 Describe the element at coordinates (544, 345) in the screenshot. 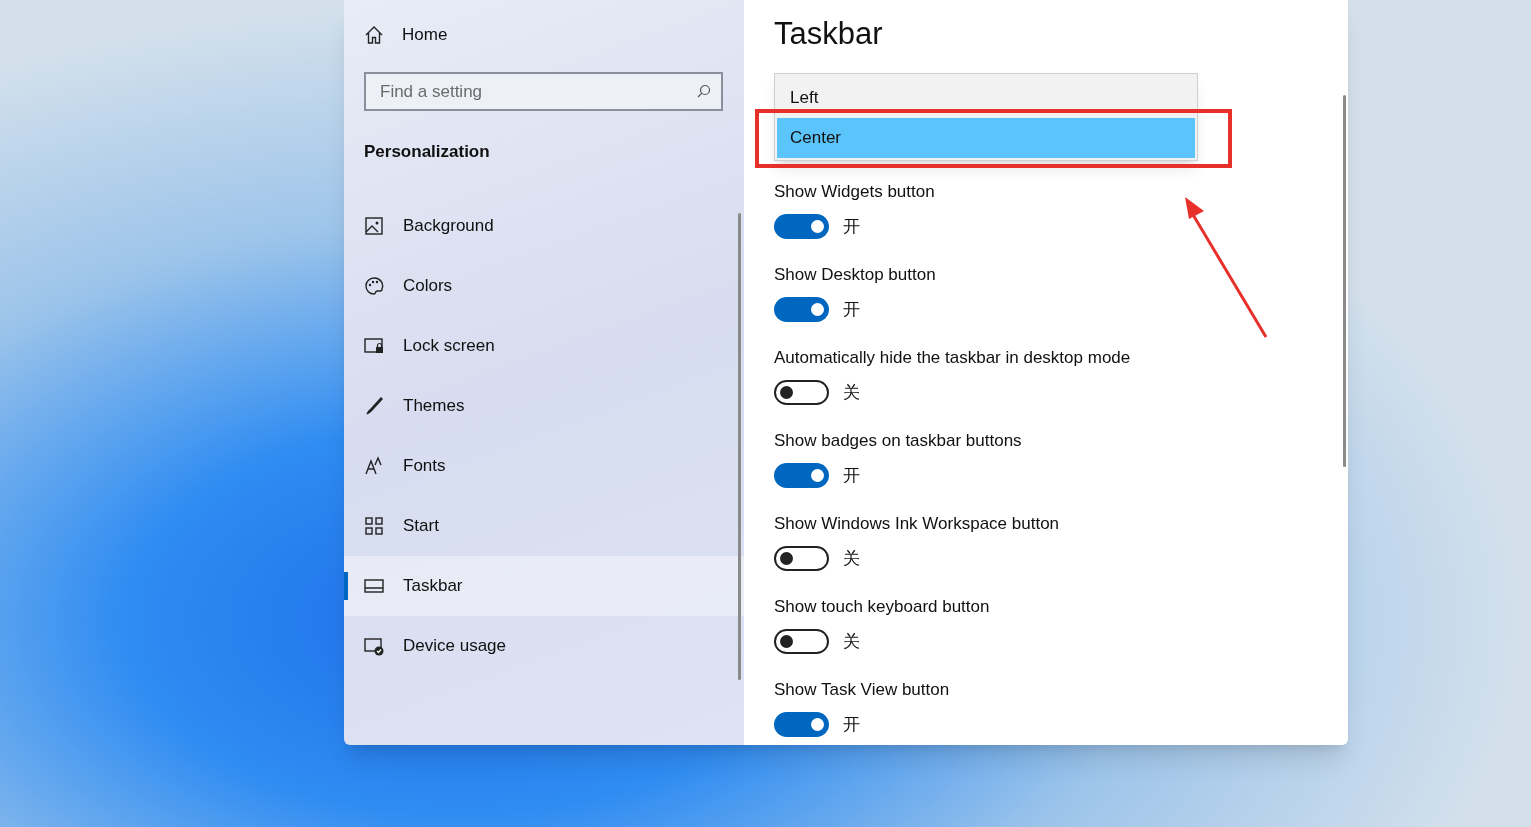

I see `sidebar-item: Lock screen` at that location.